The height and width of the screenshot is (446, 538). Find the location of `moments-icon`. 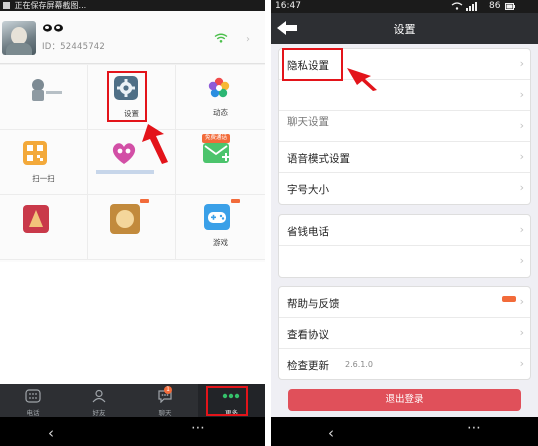

moments-icon is located at coordinates (219, 87).